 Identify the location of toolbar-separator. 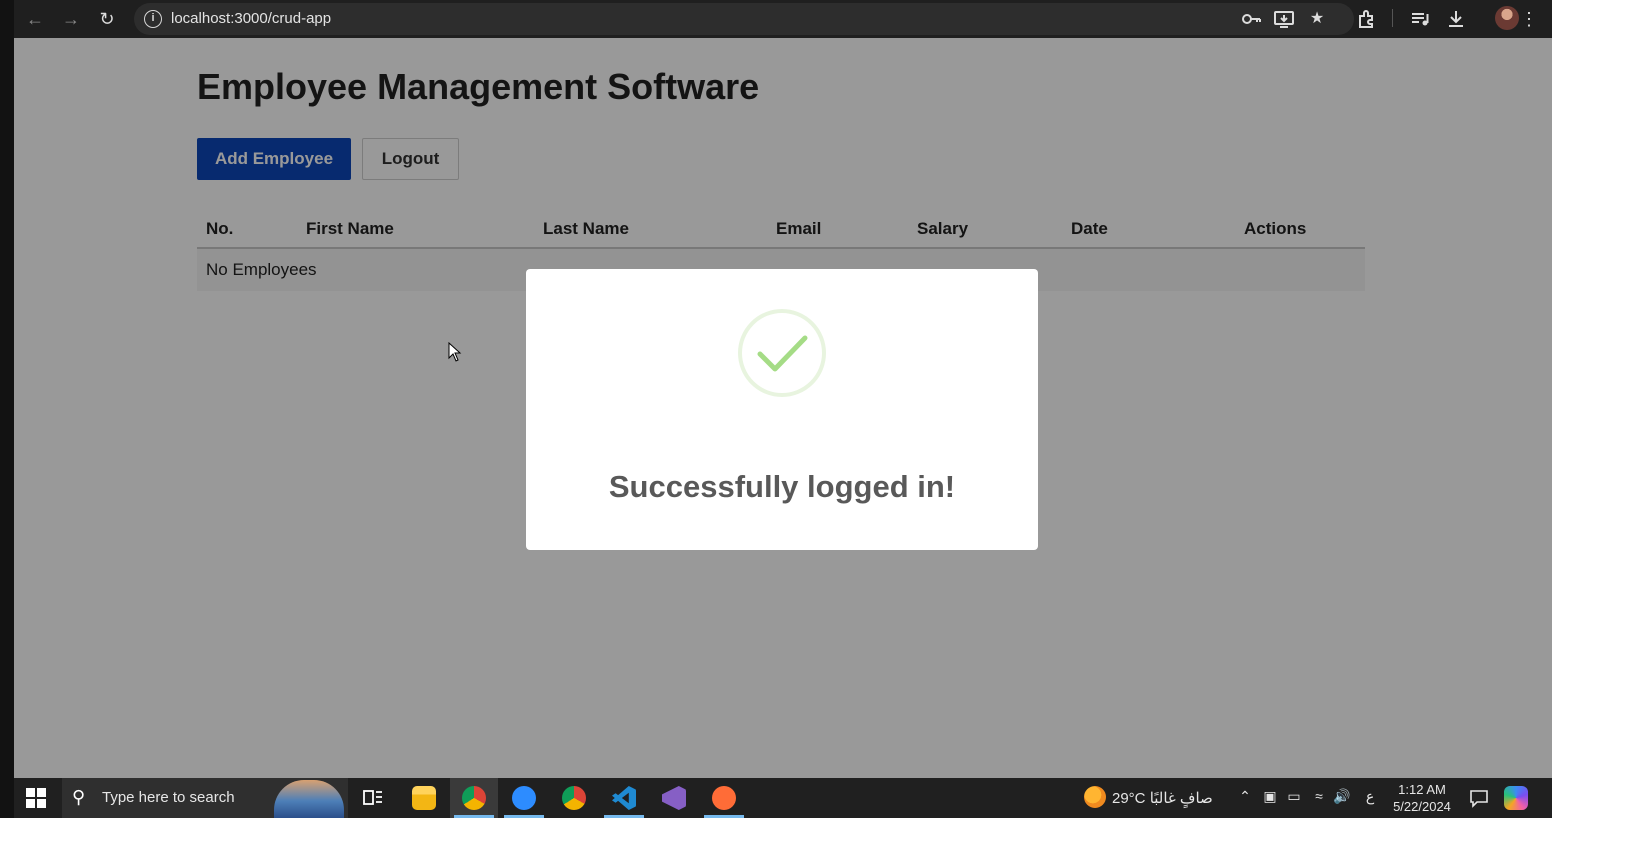
(1392, 18).